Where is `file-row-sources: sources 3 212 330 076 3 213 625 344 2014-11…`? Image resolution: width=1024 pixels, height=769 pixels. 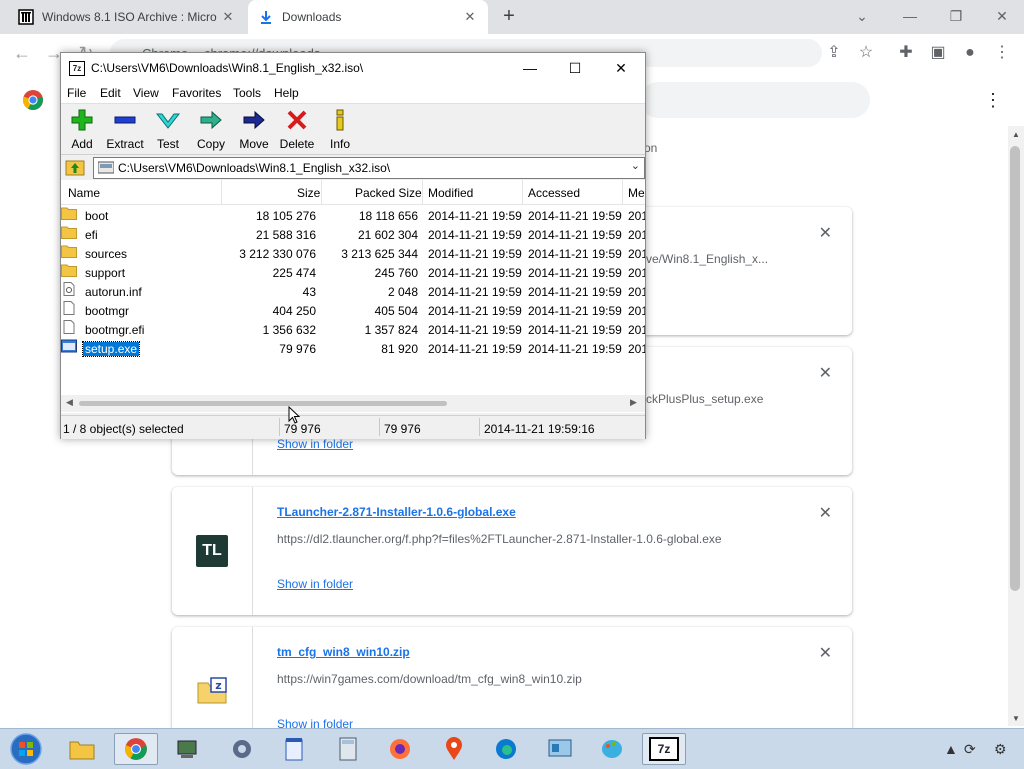
file-row-sources: sources 3 212 330 076 3 213 625 344 2014-11… is located at coordinates (353, 253).